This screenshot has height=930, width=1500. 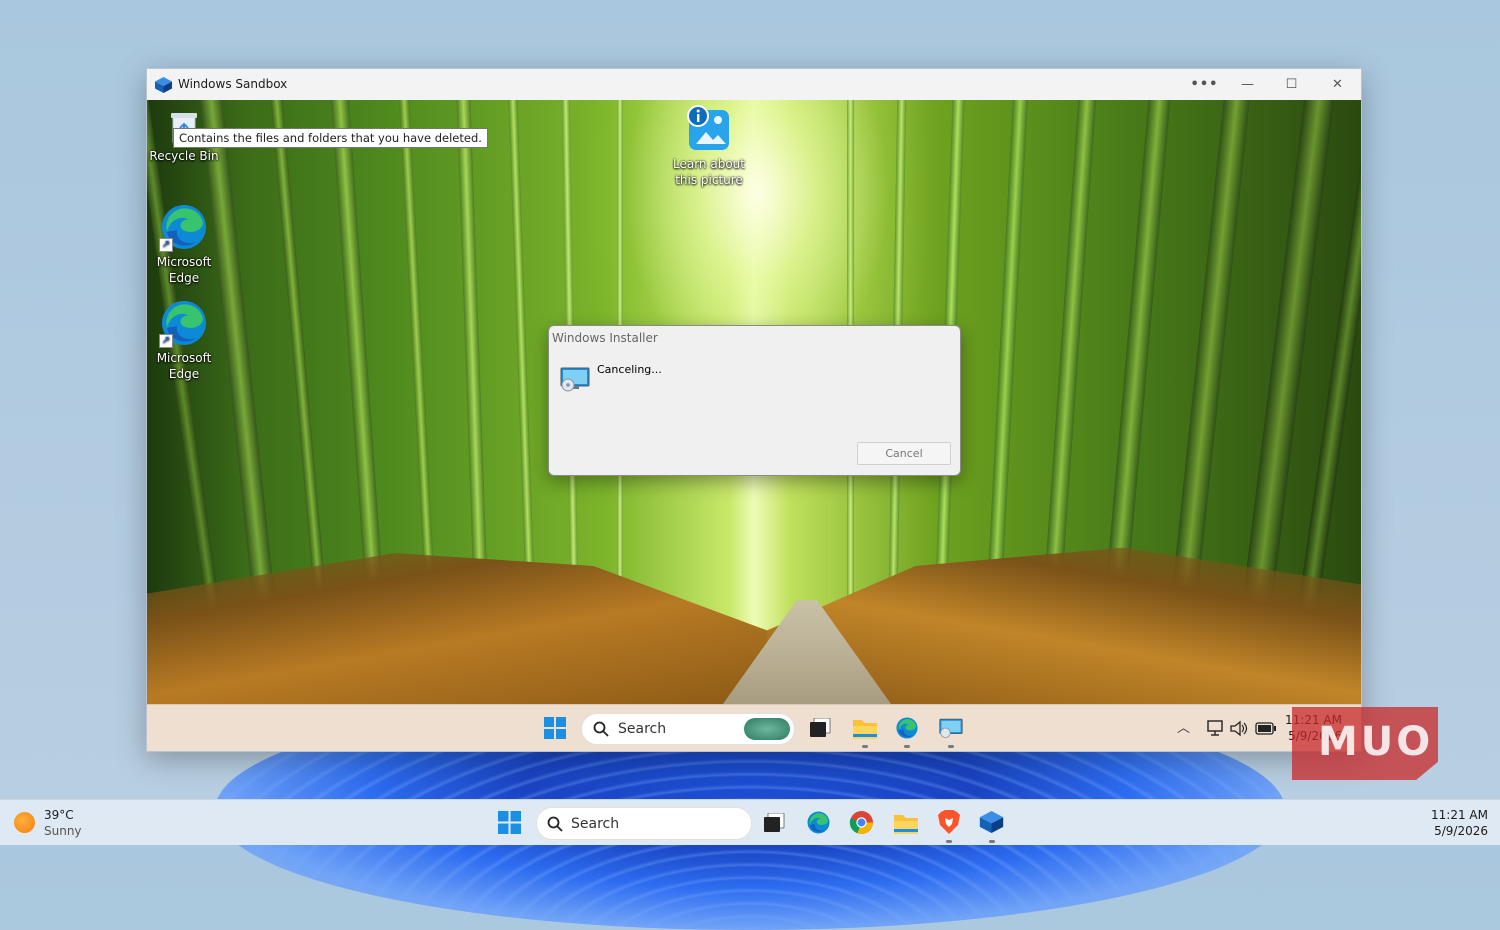 I want to click on desktop-icon-learn-picture: Learn about this picture, so click(x=709, y=146).